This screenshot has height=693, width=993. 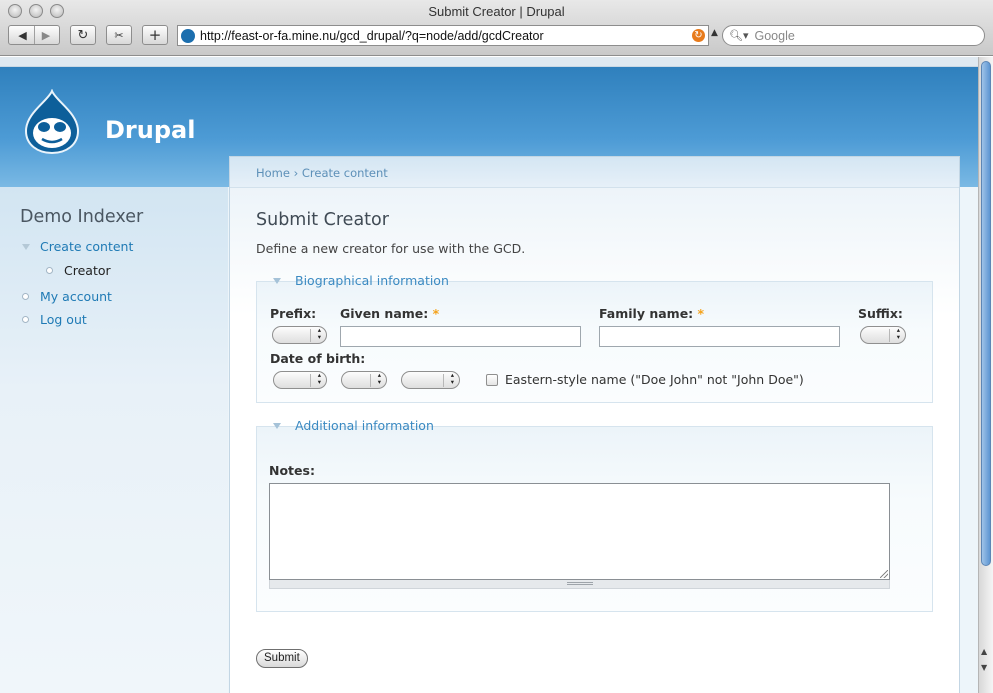 What do you see at coordinates (300, 380) in the screenshot?
I see `birth-month-select` at bounding box center [300, 380].